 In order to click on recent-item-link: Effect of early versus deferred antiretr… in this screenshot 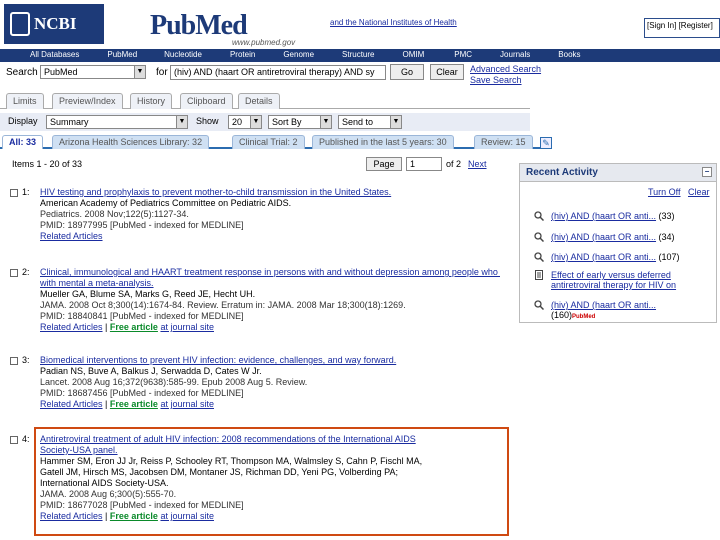, I will do `click(613, 280)`.